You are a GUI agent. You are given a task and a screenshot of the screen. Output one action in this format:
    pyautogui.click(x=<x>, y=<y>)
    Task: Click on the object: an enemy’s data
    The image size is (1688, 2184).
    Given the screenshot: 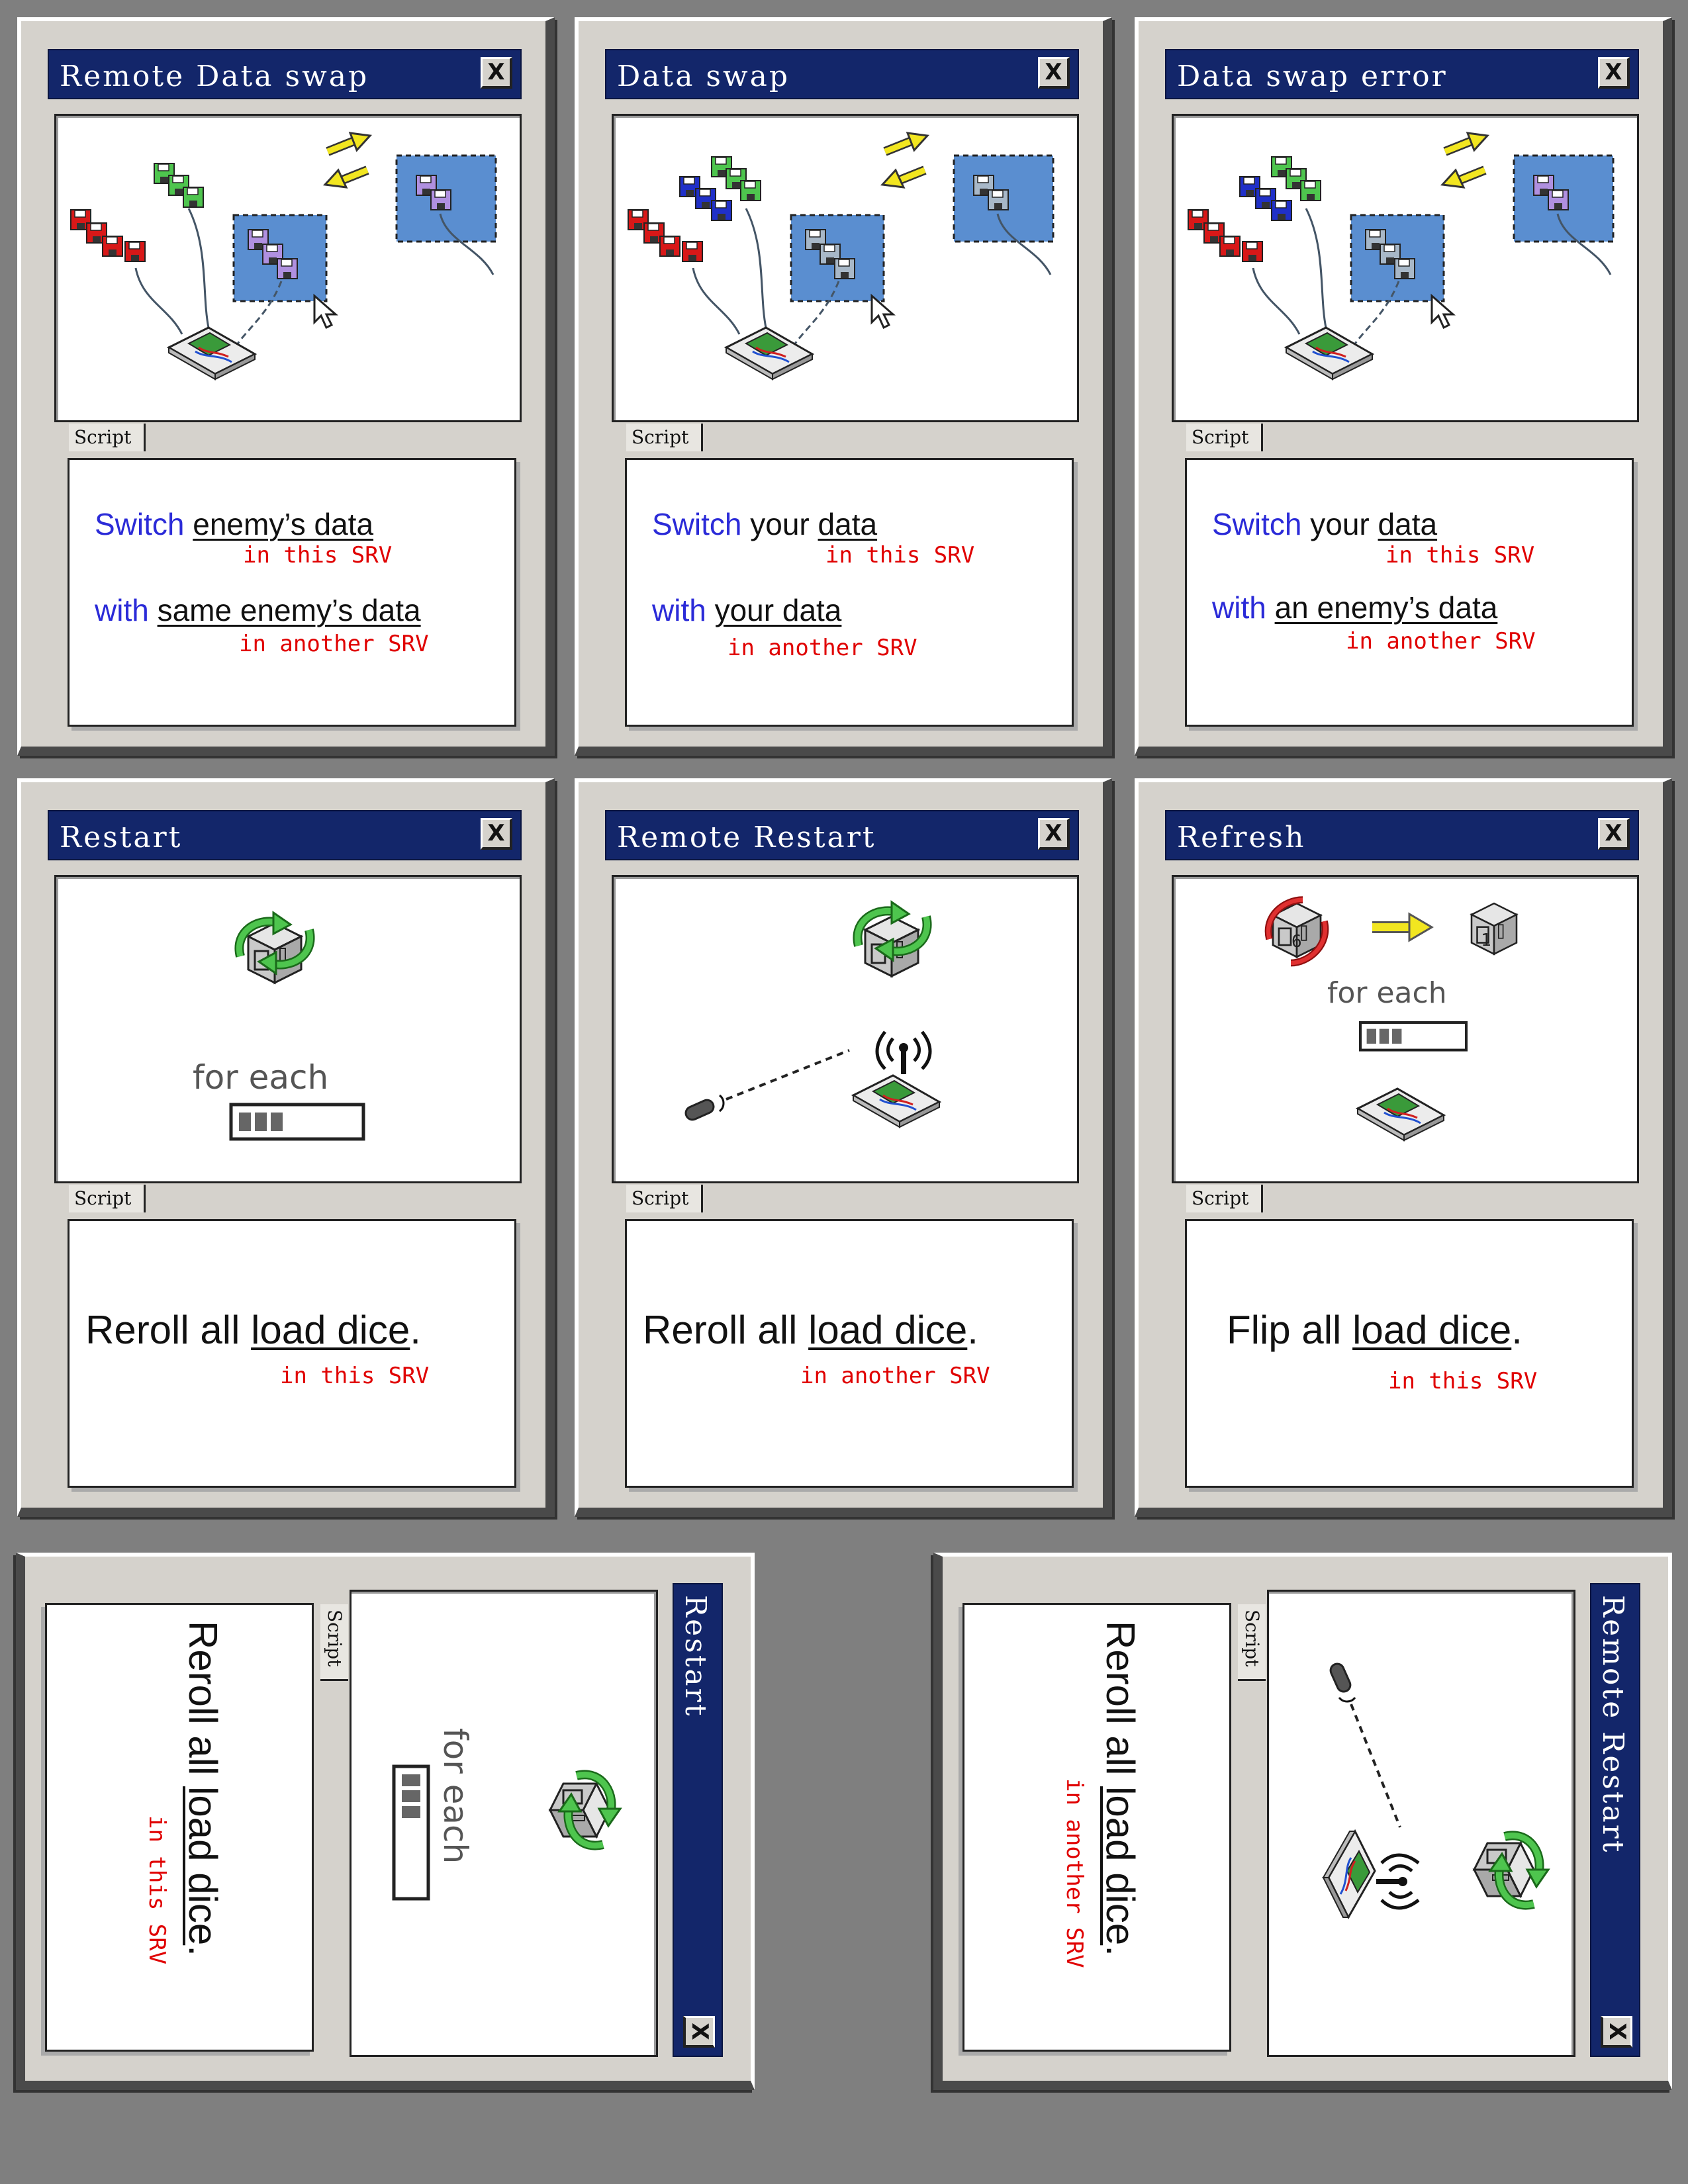 What is the action you would take?
    pyautogui.click(x=1386, y=607)
    